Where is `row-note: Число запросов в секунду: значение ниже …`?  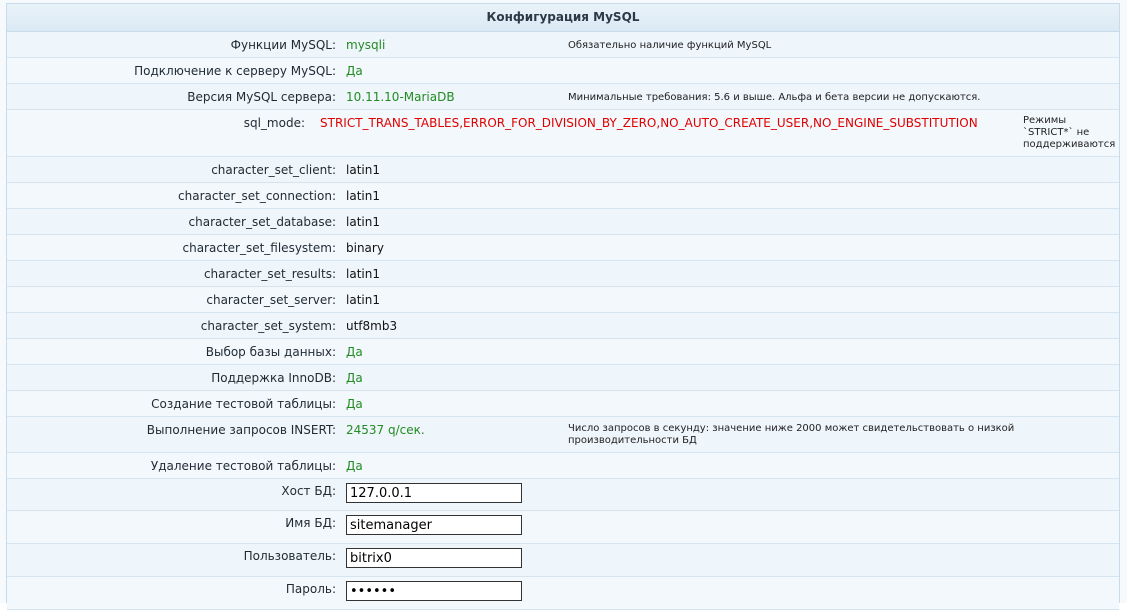 row-note: Число запросов в секунду: значение ниже … is located at coordinates (791, 434).